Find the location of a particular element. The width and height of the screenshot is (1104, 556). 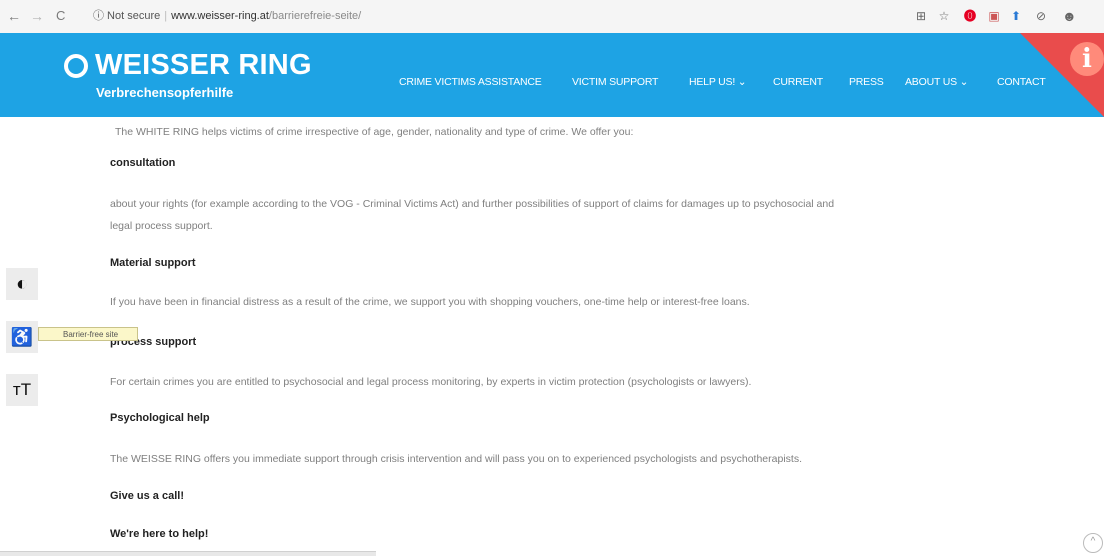

star-icon: ☆ is located at coordinates (944, 16).